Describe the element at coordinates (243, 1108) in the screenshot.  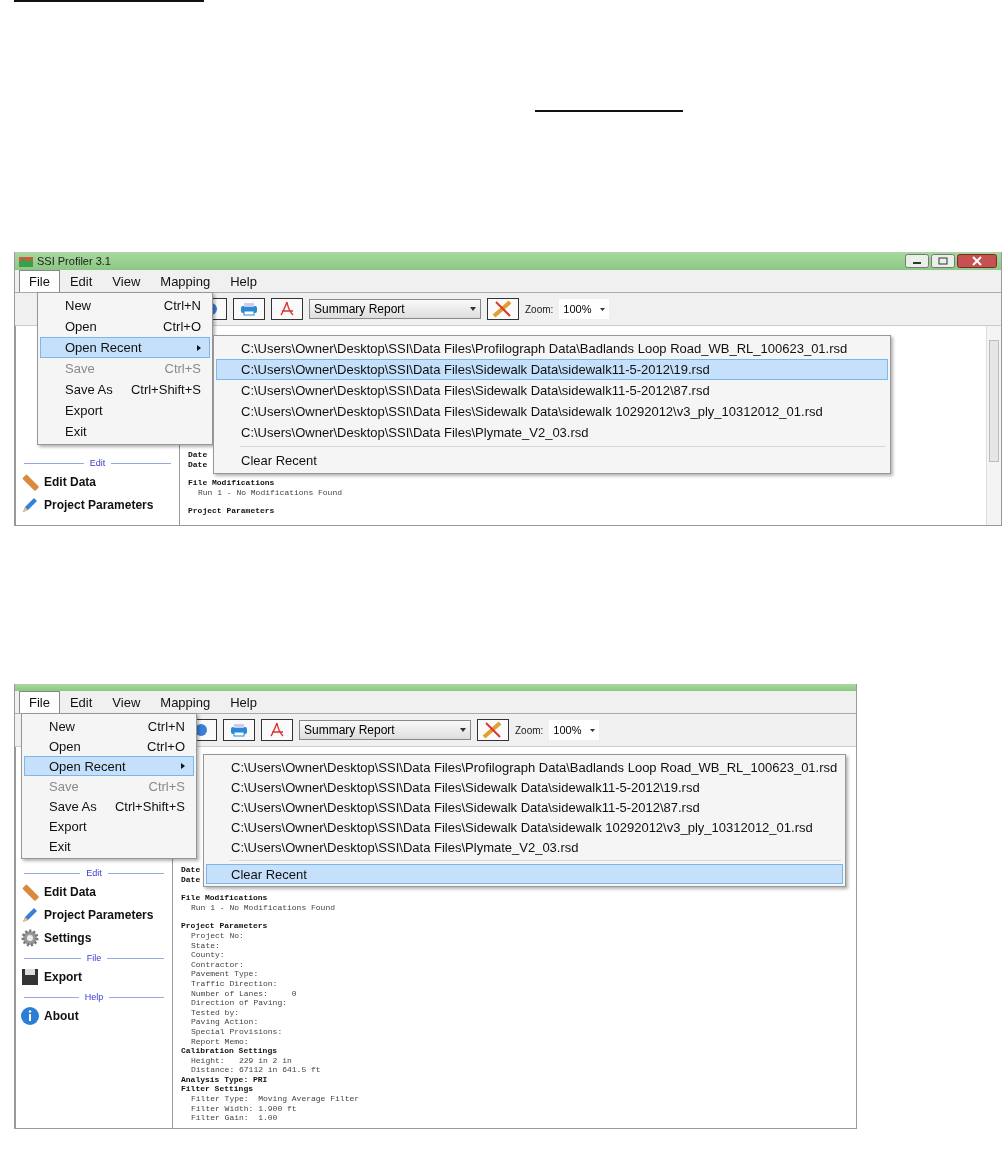
I see `report-line: Filter Width: 1.900 ft` at that location.